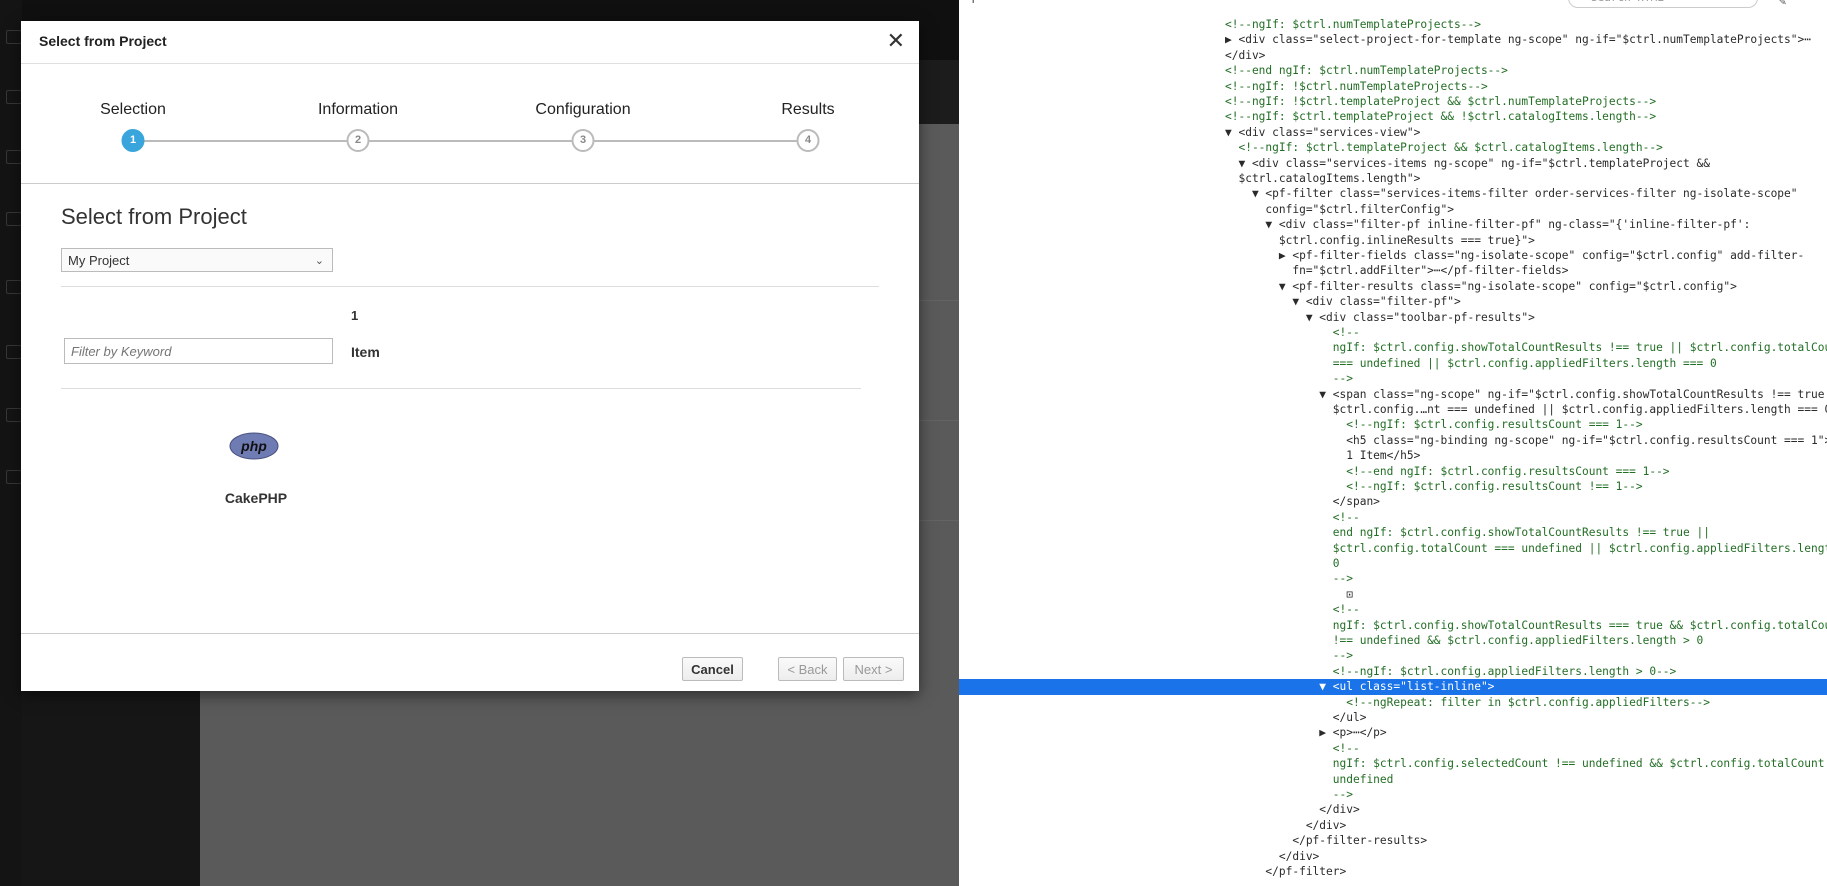 The width and height of the screenshot is (1827, 886). What do you see at coordinates (1393, 733) in the screenshot?
I see `html-tree-line: ▶ <p>⋯</p>` at bounding box center [1393, 733].